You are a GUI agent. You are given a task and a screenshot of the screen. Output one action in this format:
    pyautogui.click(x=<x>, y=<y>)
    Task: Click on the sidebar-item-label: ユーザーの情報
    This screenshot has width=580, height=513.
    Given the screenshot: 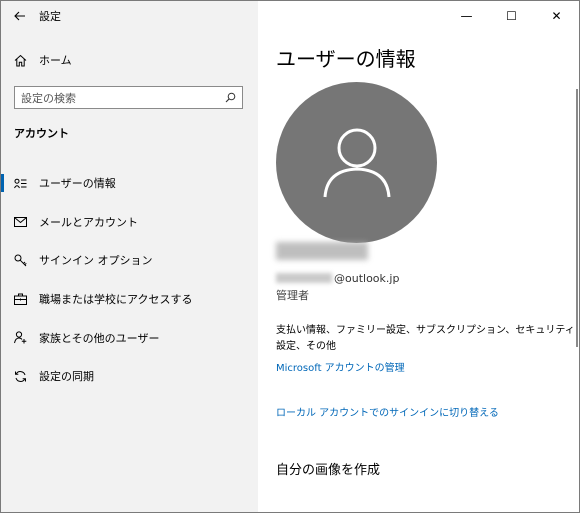 What is the action you would take?
    pyautogui.click(x=77, y=184)
    